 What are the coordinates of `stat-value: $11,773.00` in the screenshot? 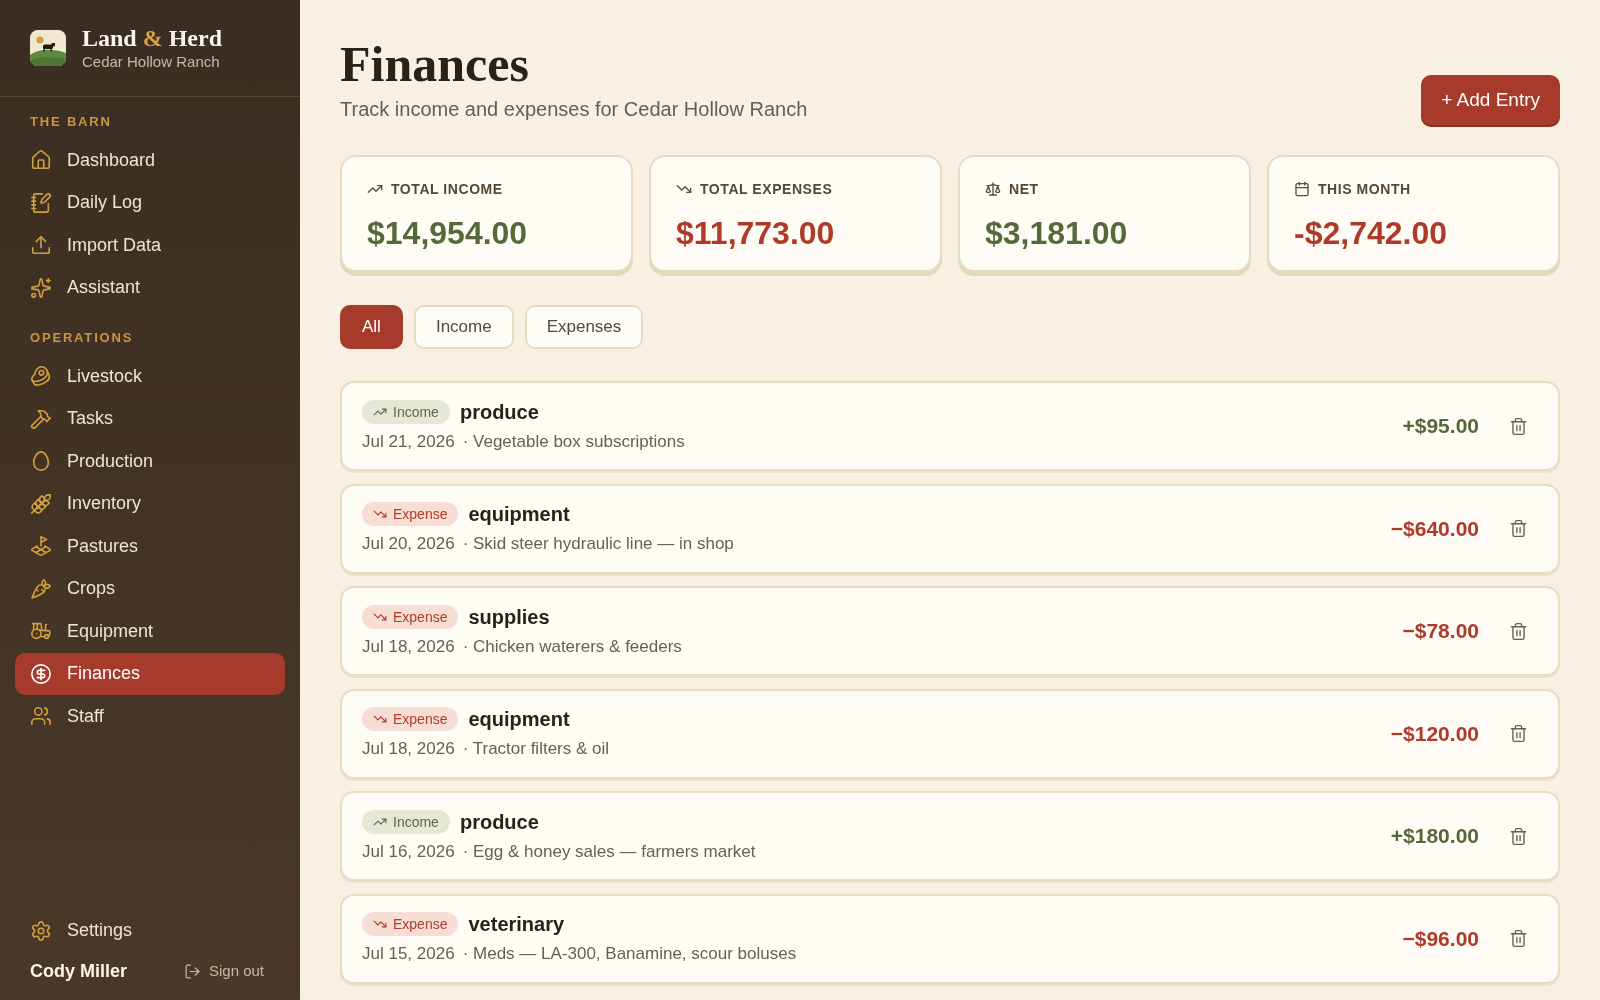 It's located at (756, 233).